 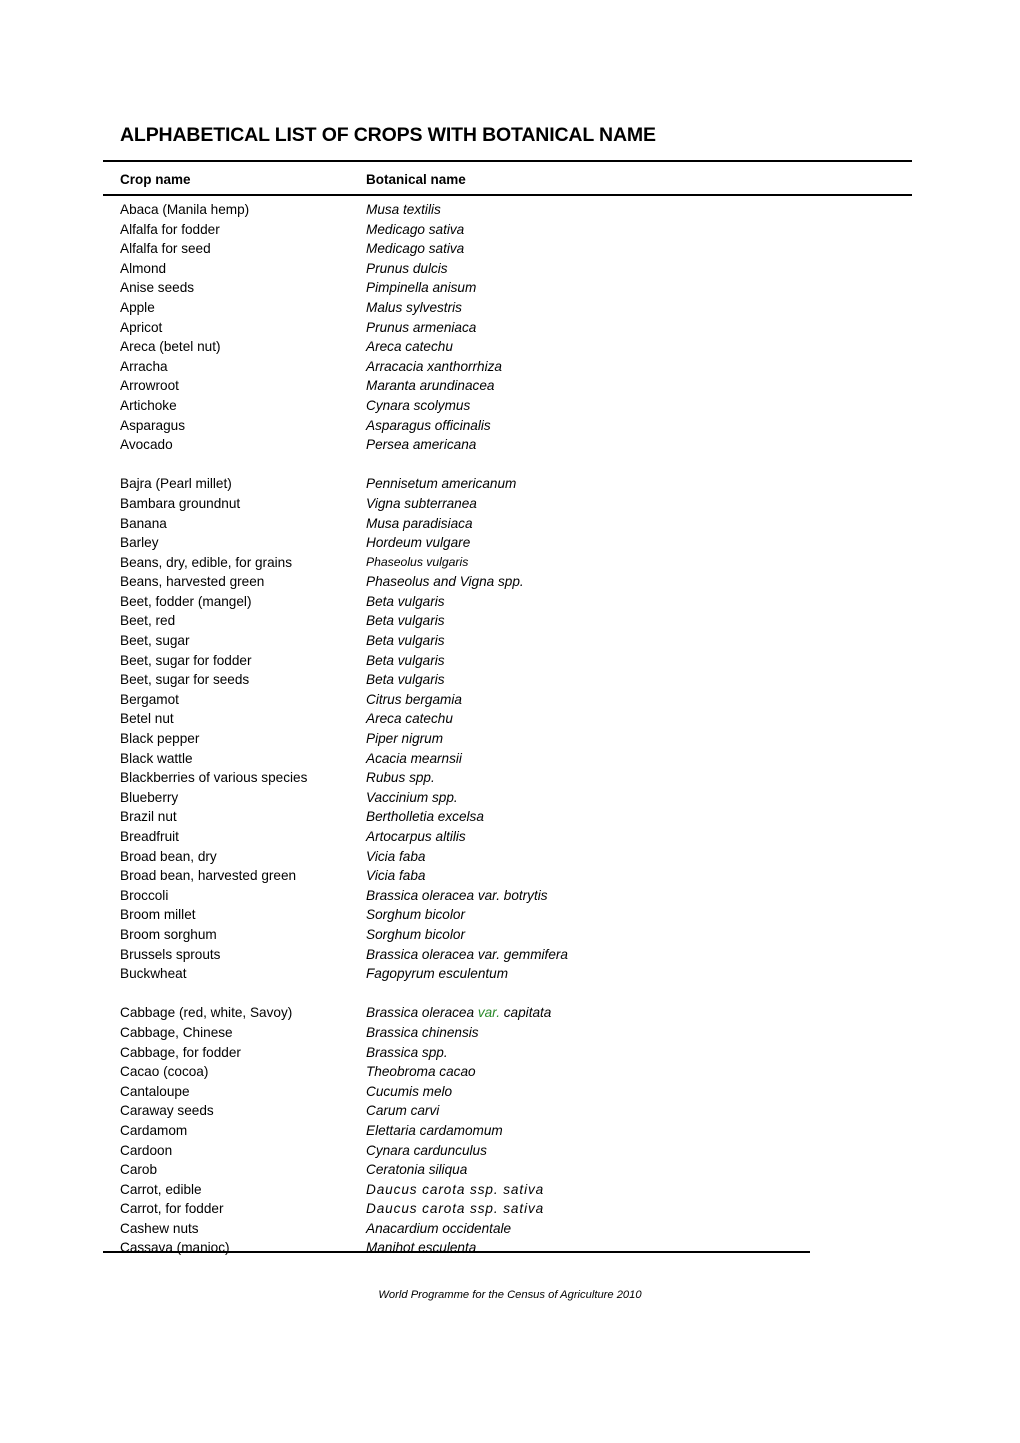 What do you see at coordinates (421, 445) in the screenshot?
I see `botanical-name-cell: Persea americana` at bounding box center [421, 445].